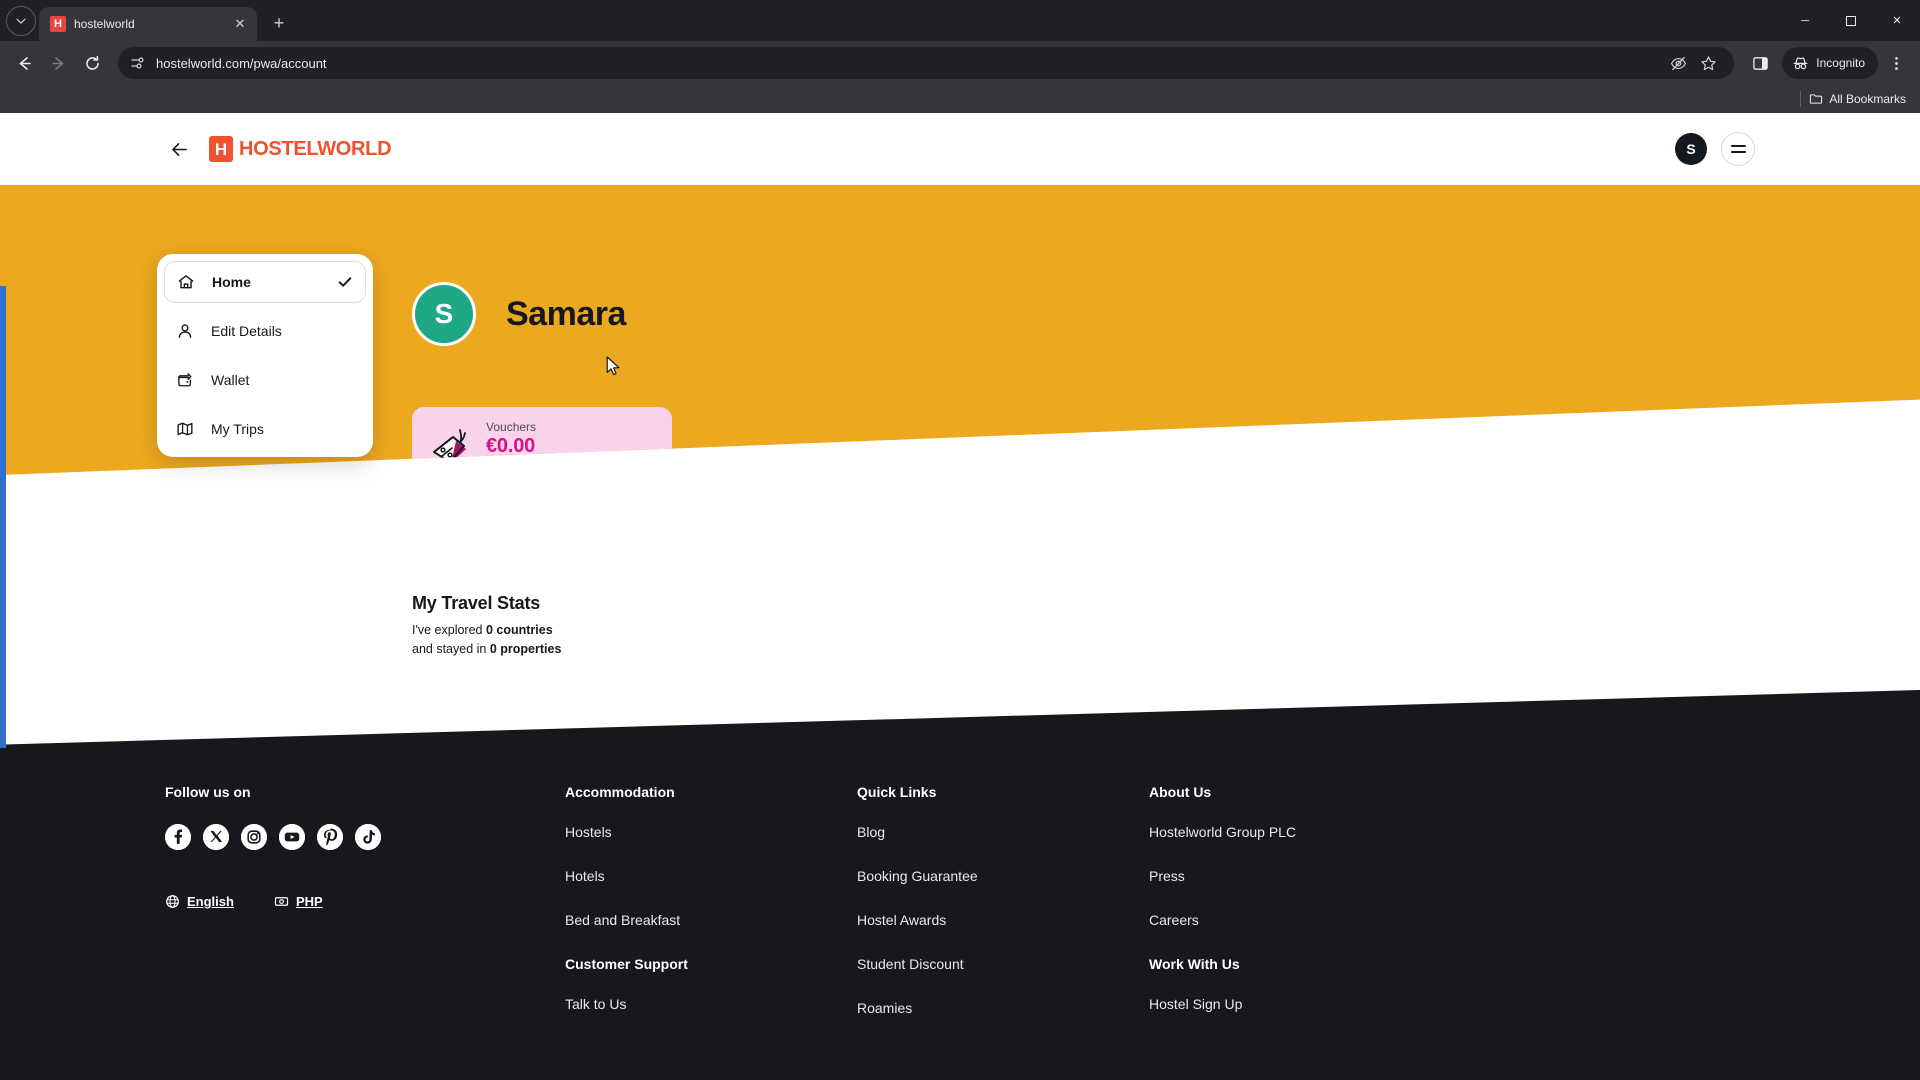 This screenshot has width=1920, height=1080. Describe the element at coordinates (265, 429) in the screenshot. I see `menu-item-my-trips: My Trips` at that location.